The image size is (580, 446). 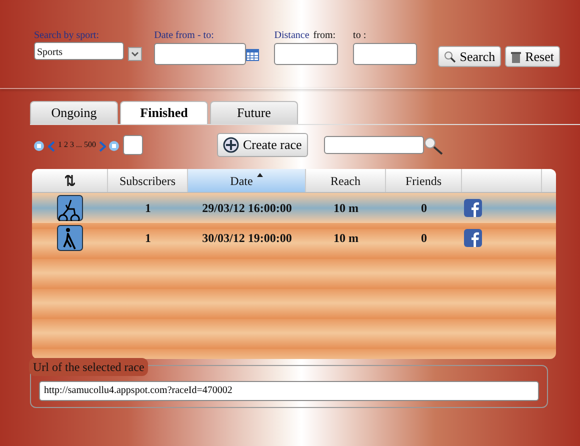 I want to click on date-label: Date from - to:, so click(x=184, y=36).